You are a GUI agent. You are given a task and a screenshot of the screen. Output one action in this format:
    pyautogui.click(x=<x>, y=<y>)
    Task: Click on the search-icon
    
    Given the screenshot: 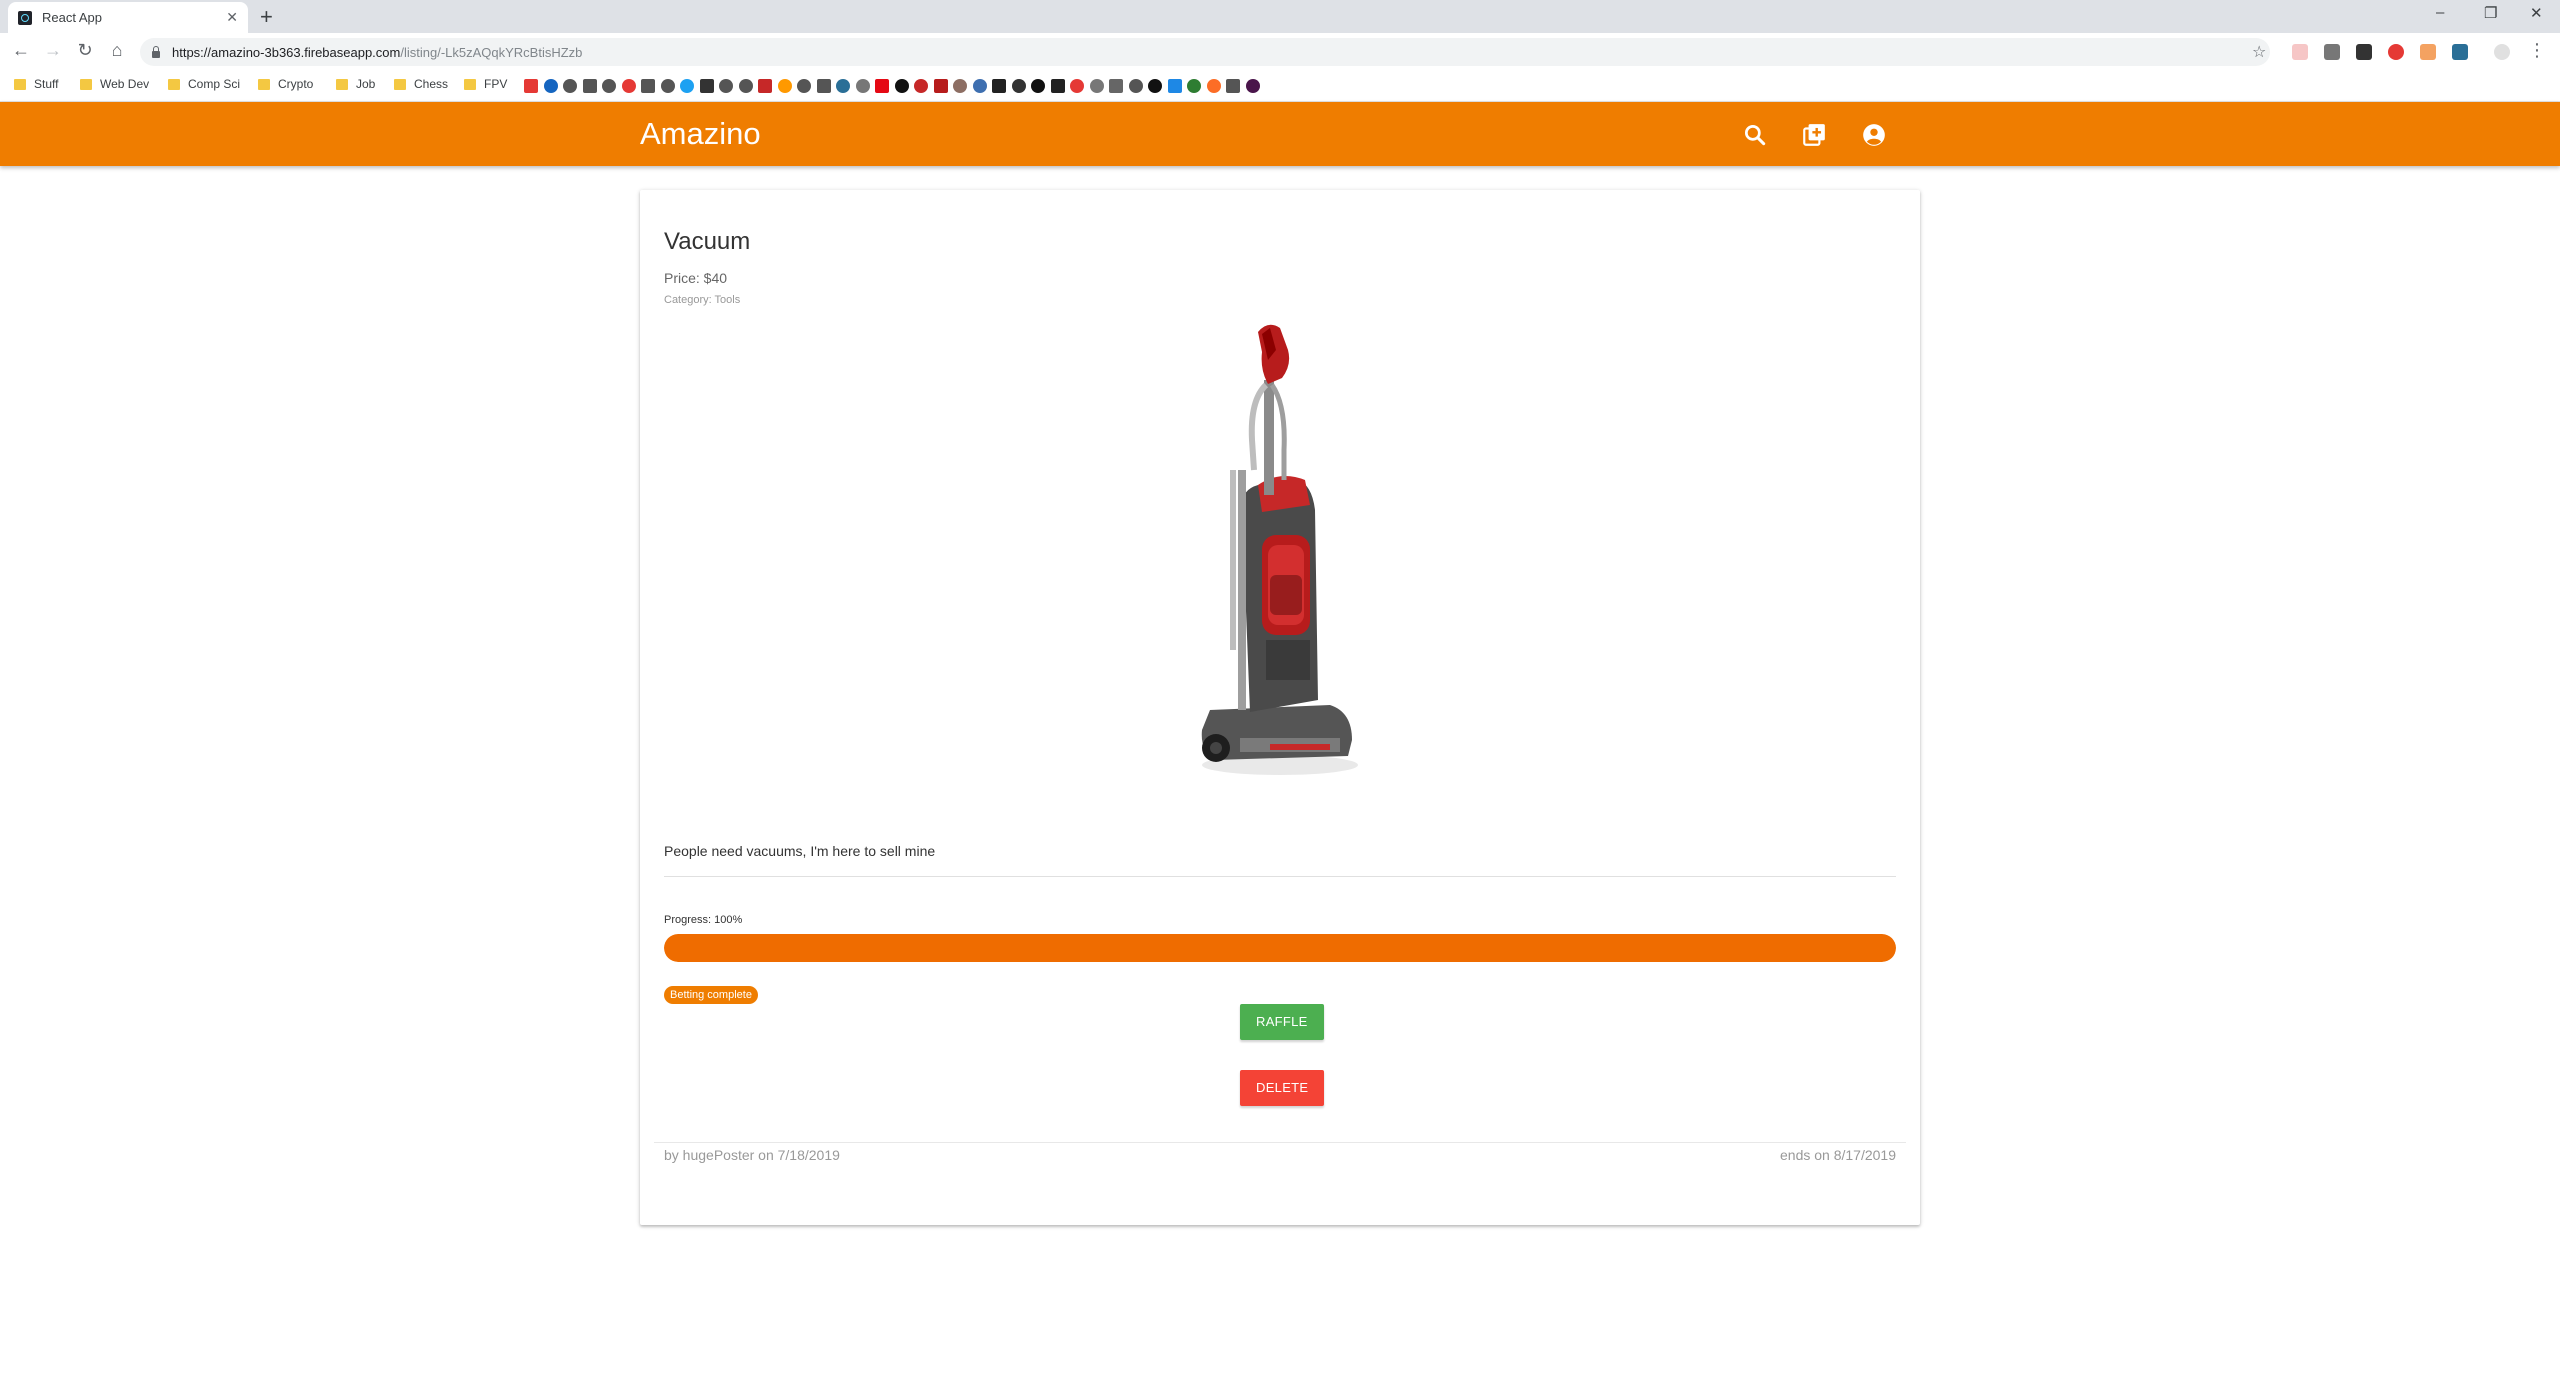 What is the action you would take?
    pyautogui.click(x=1755, y=135)
    